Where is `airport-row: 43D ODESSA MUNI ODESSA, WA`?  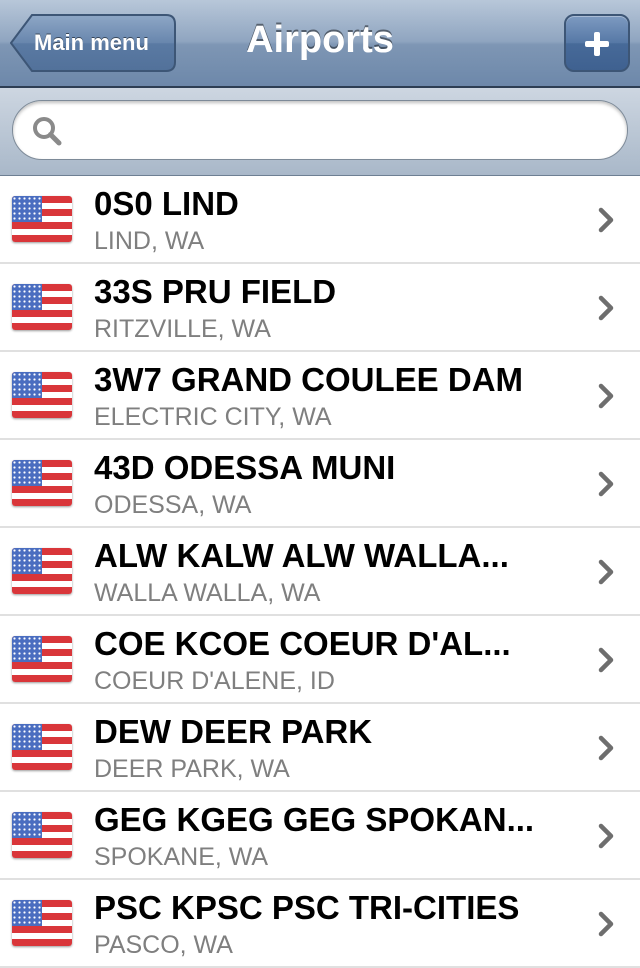
airport-row: 43D ODESSA MUNI ODESSA, WA is located at coordinates (320, 484).